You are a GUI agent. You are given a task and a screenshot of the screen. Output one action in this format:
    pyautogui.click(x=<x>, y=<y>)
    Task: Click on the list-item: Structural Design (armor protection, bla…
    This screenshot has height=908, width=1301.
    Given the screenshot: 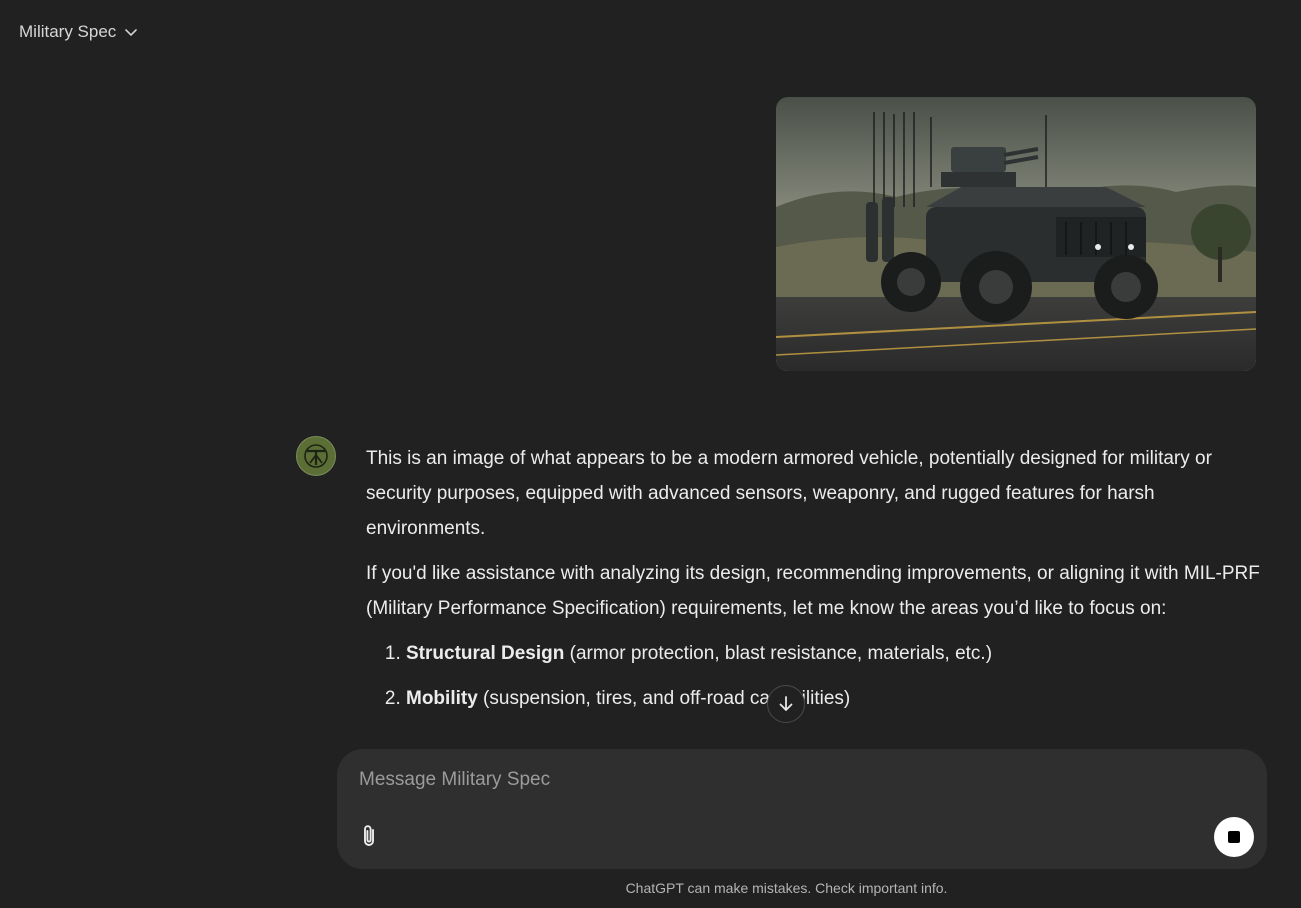 What is the action you would take?
    pyautogui.click(x=833, y=653)
    